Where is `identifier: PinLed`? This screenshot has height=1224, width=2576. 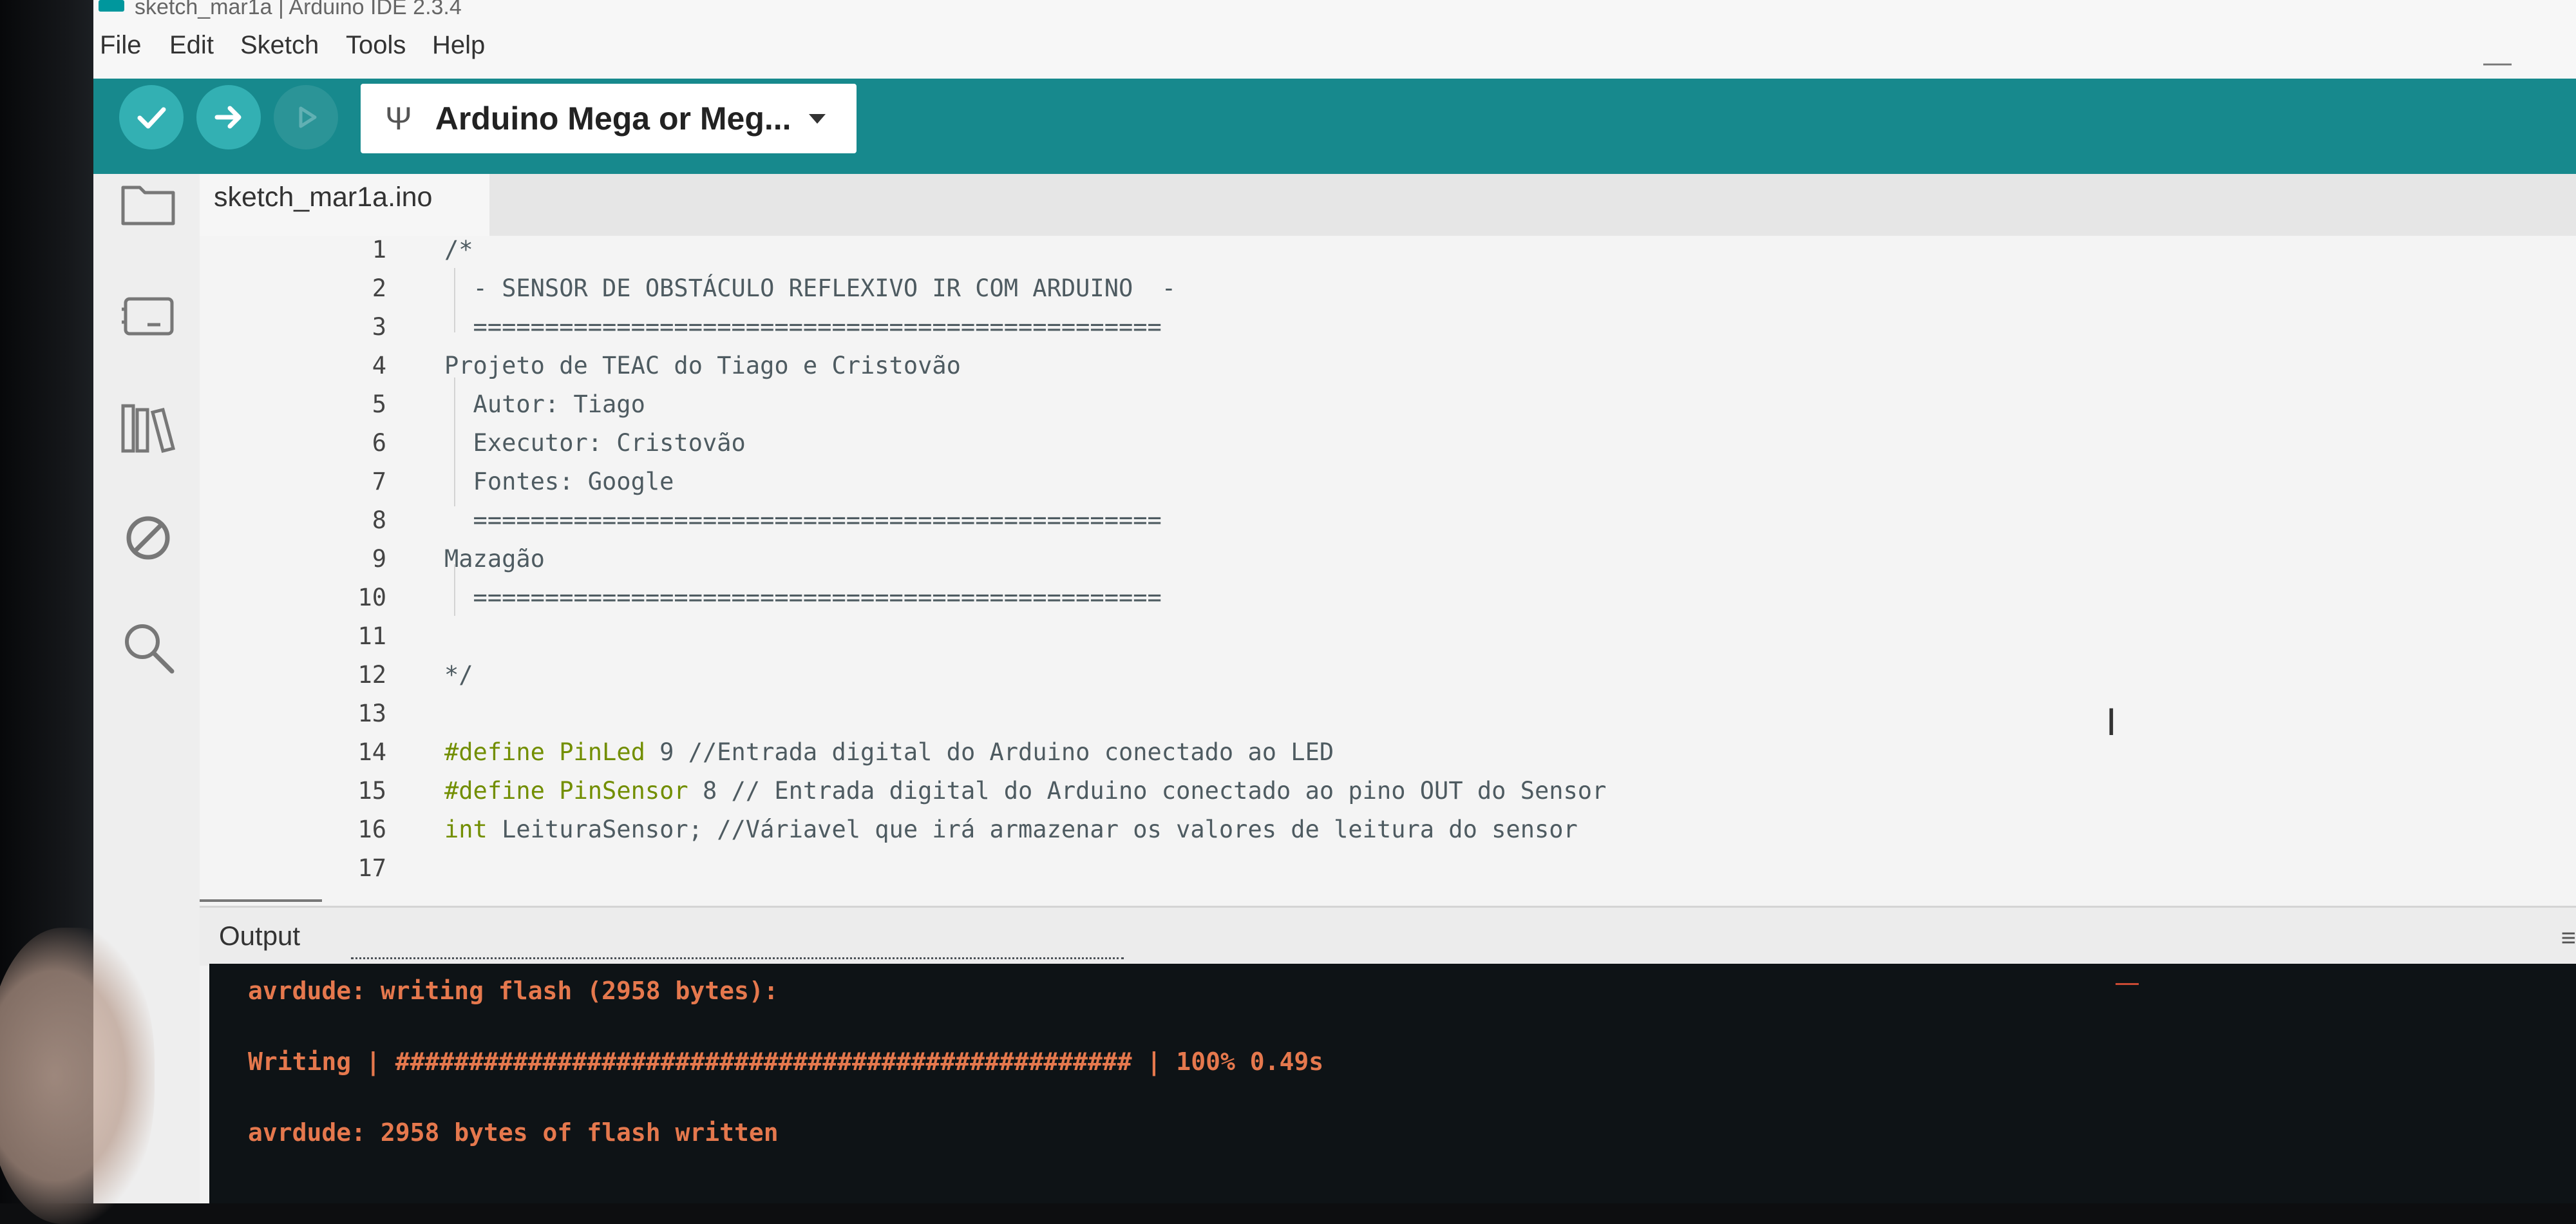
identifier: PinLed is located at coordinates (594, 752).